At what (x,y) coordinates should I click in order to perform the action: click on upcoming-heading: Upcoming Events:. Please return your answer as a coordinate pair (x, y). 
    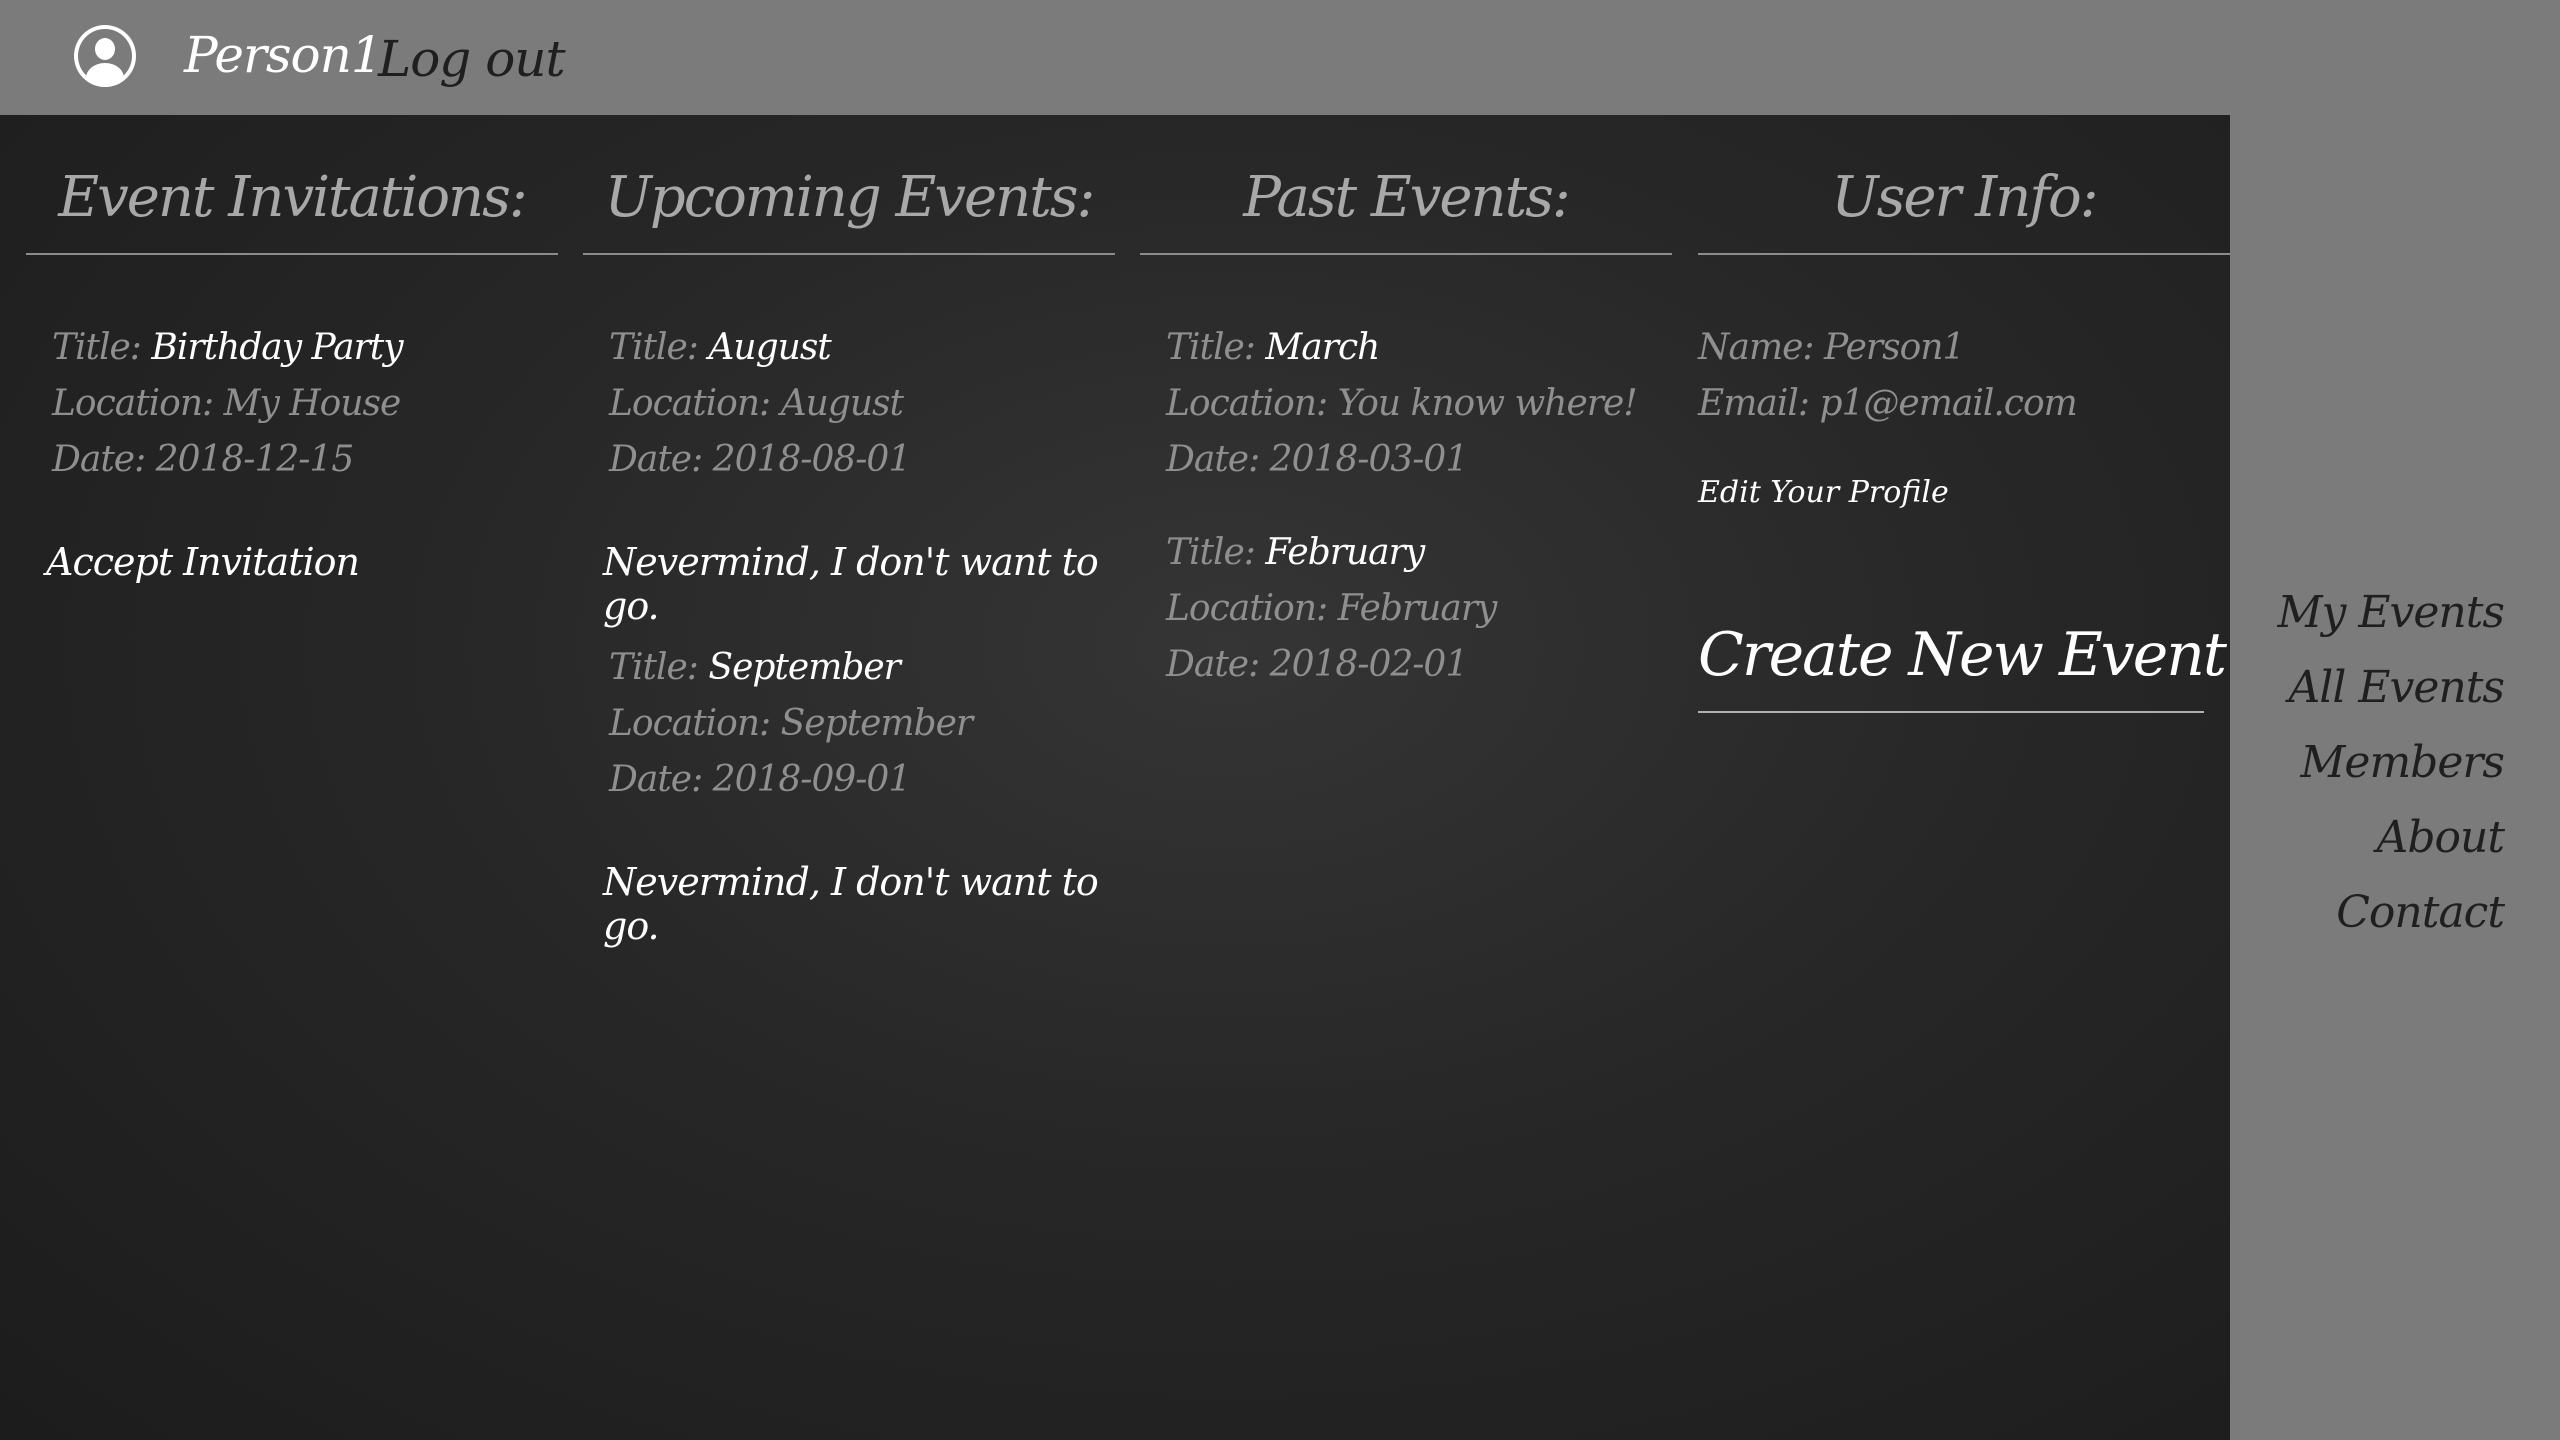
    Looking at the image, I should click on (850, 197).